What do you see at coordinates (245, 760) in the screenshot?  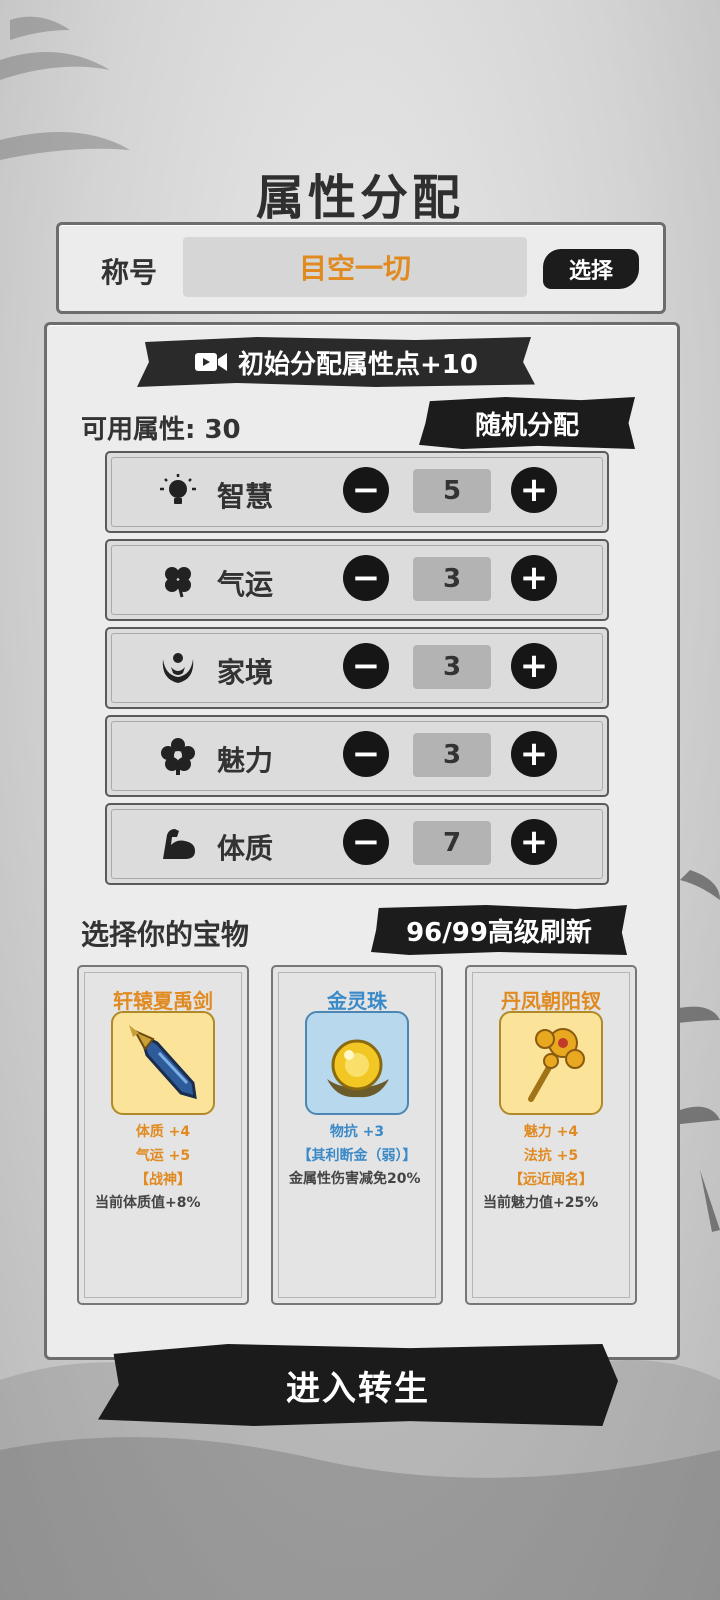 I see `attribute-name: 魅力` at bounding box center [245, 760].